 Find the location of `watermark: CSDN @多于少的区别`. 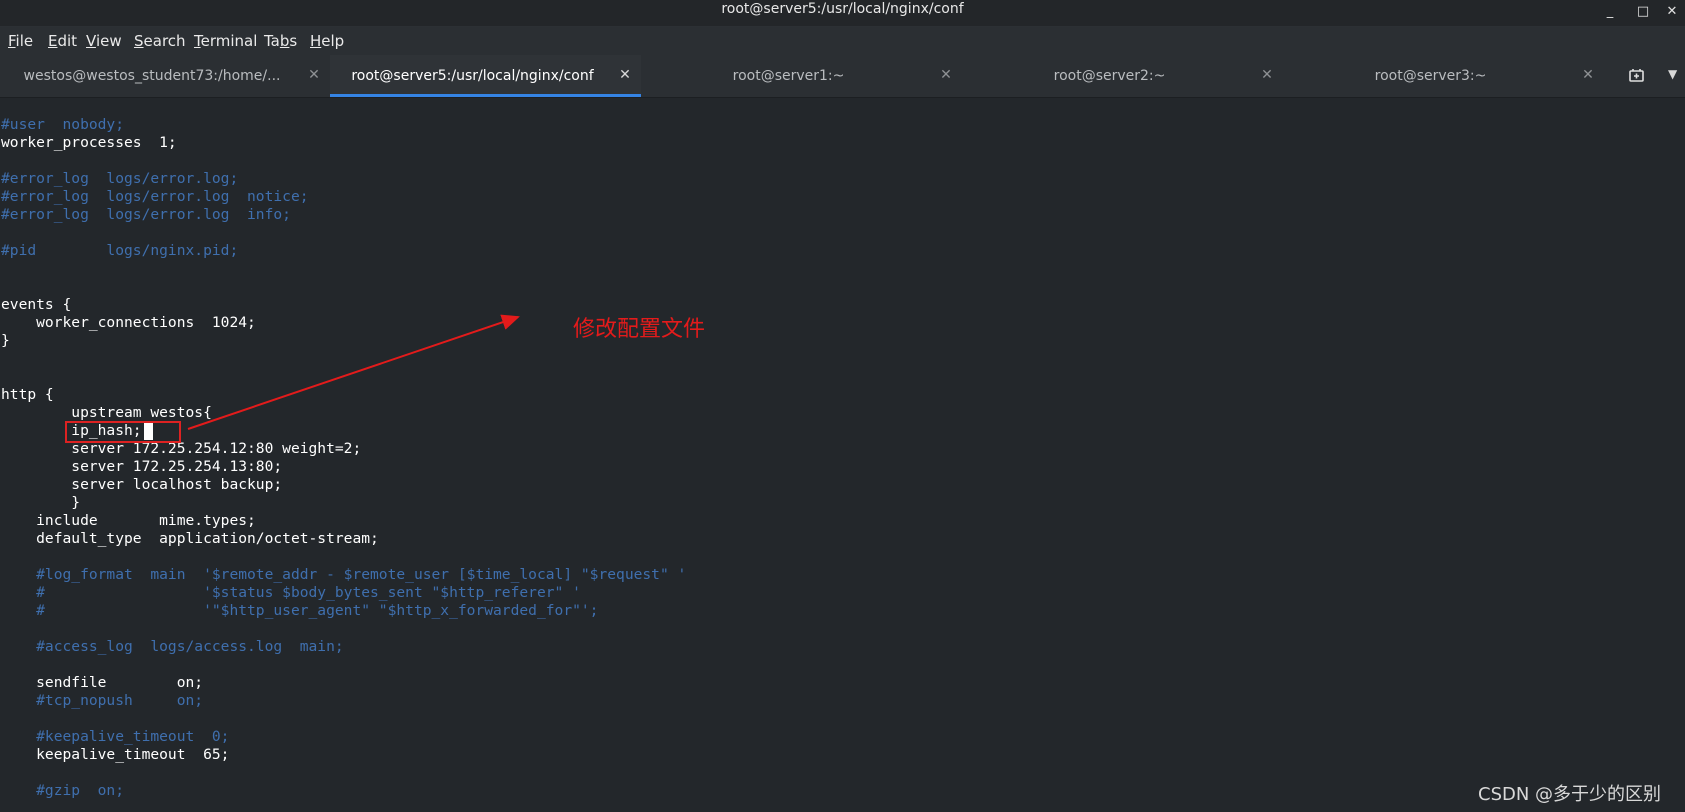

watermark: CSDN @多于少的区别 is located at coordinates (1570, 794).